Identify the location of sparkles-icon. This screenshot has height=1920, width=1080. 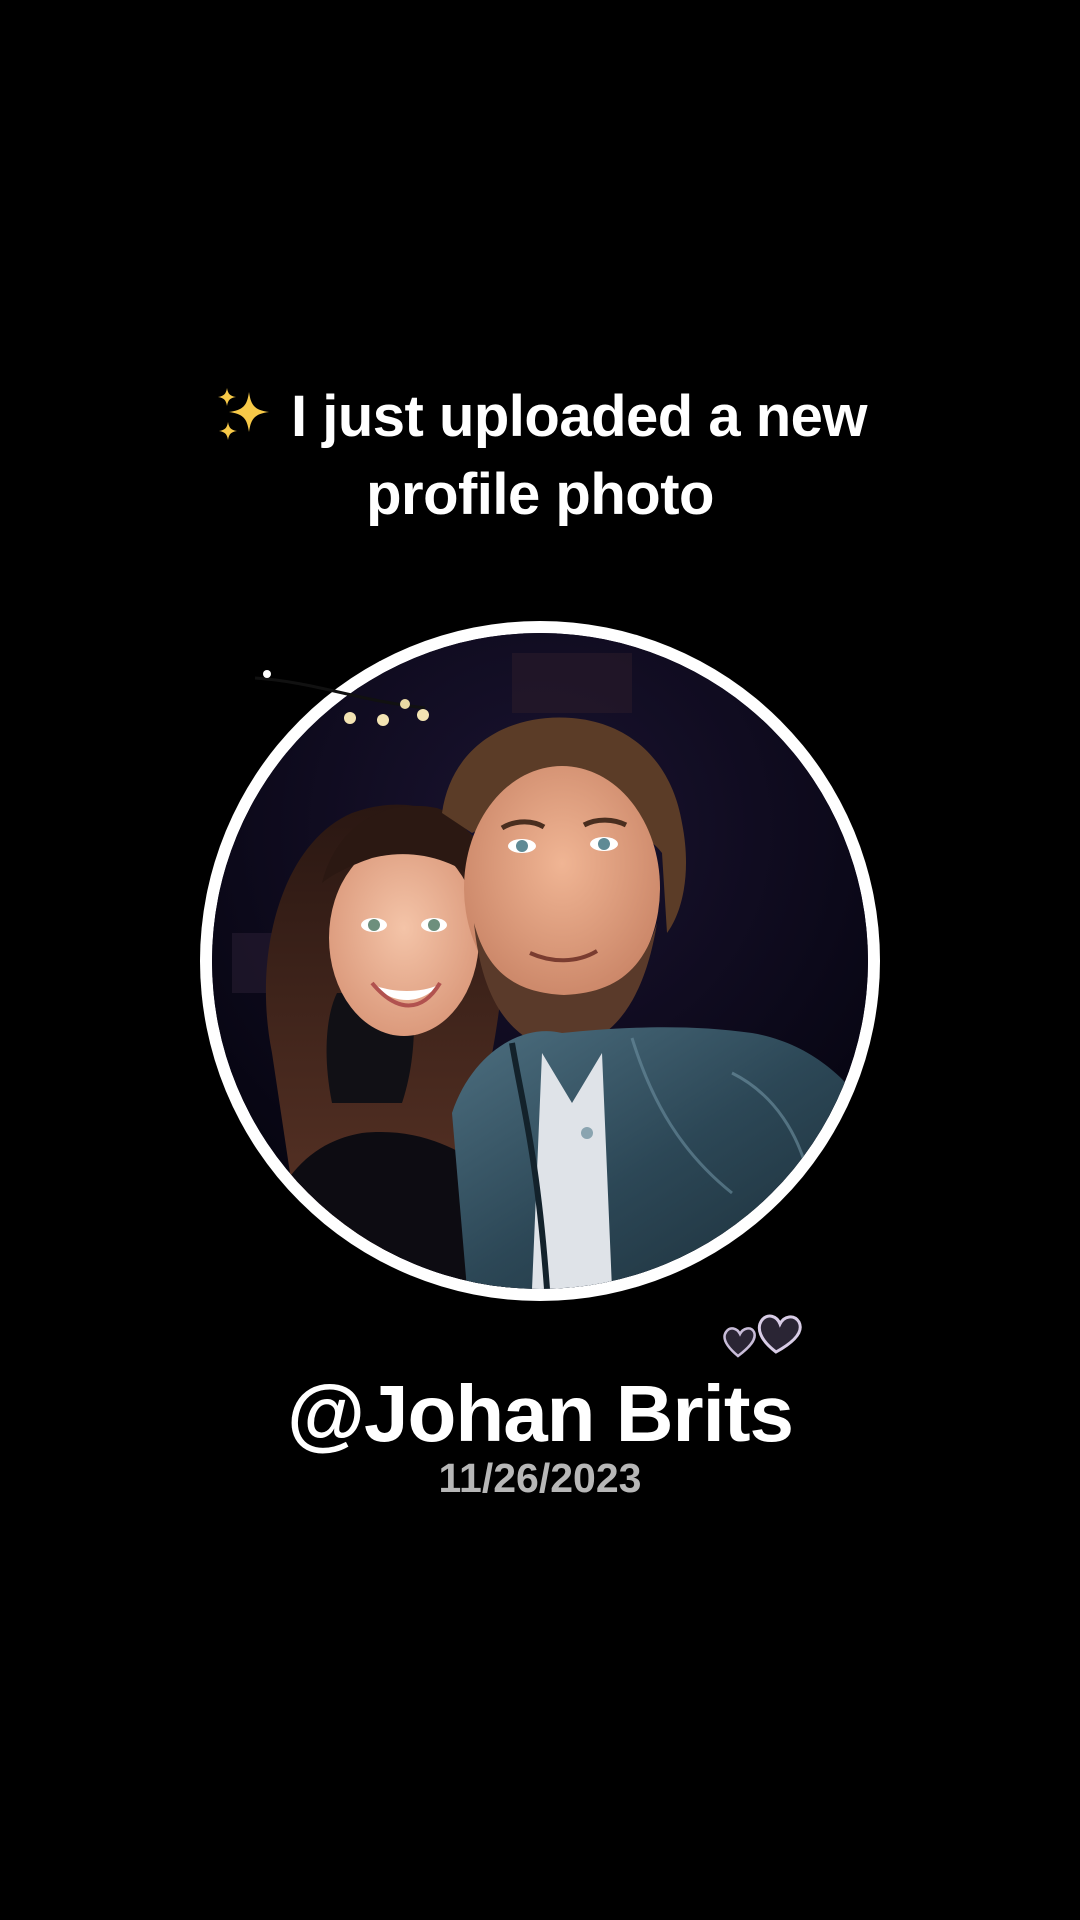
(243, 414).